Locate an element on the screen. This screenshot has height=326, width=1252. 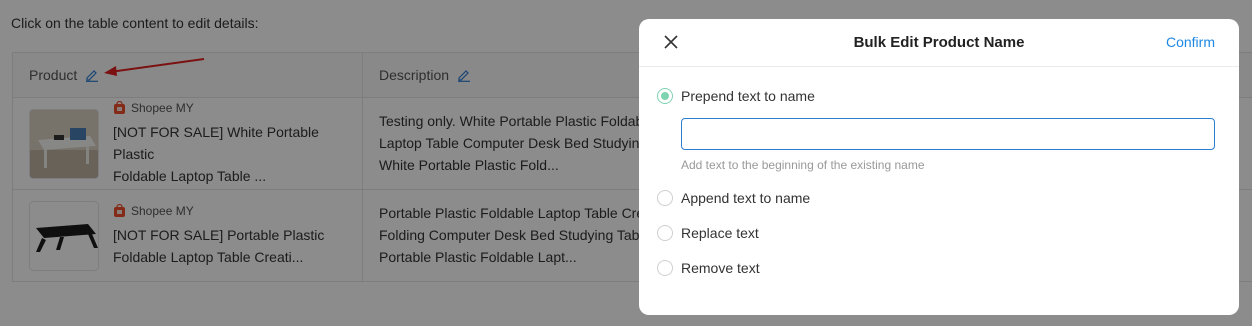
prepend-text-input is located at coordinates (948, 134).